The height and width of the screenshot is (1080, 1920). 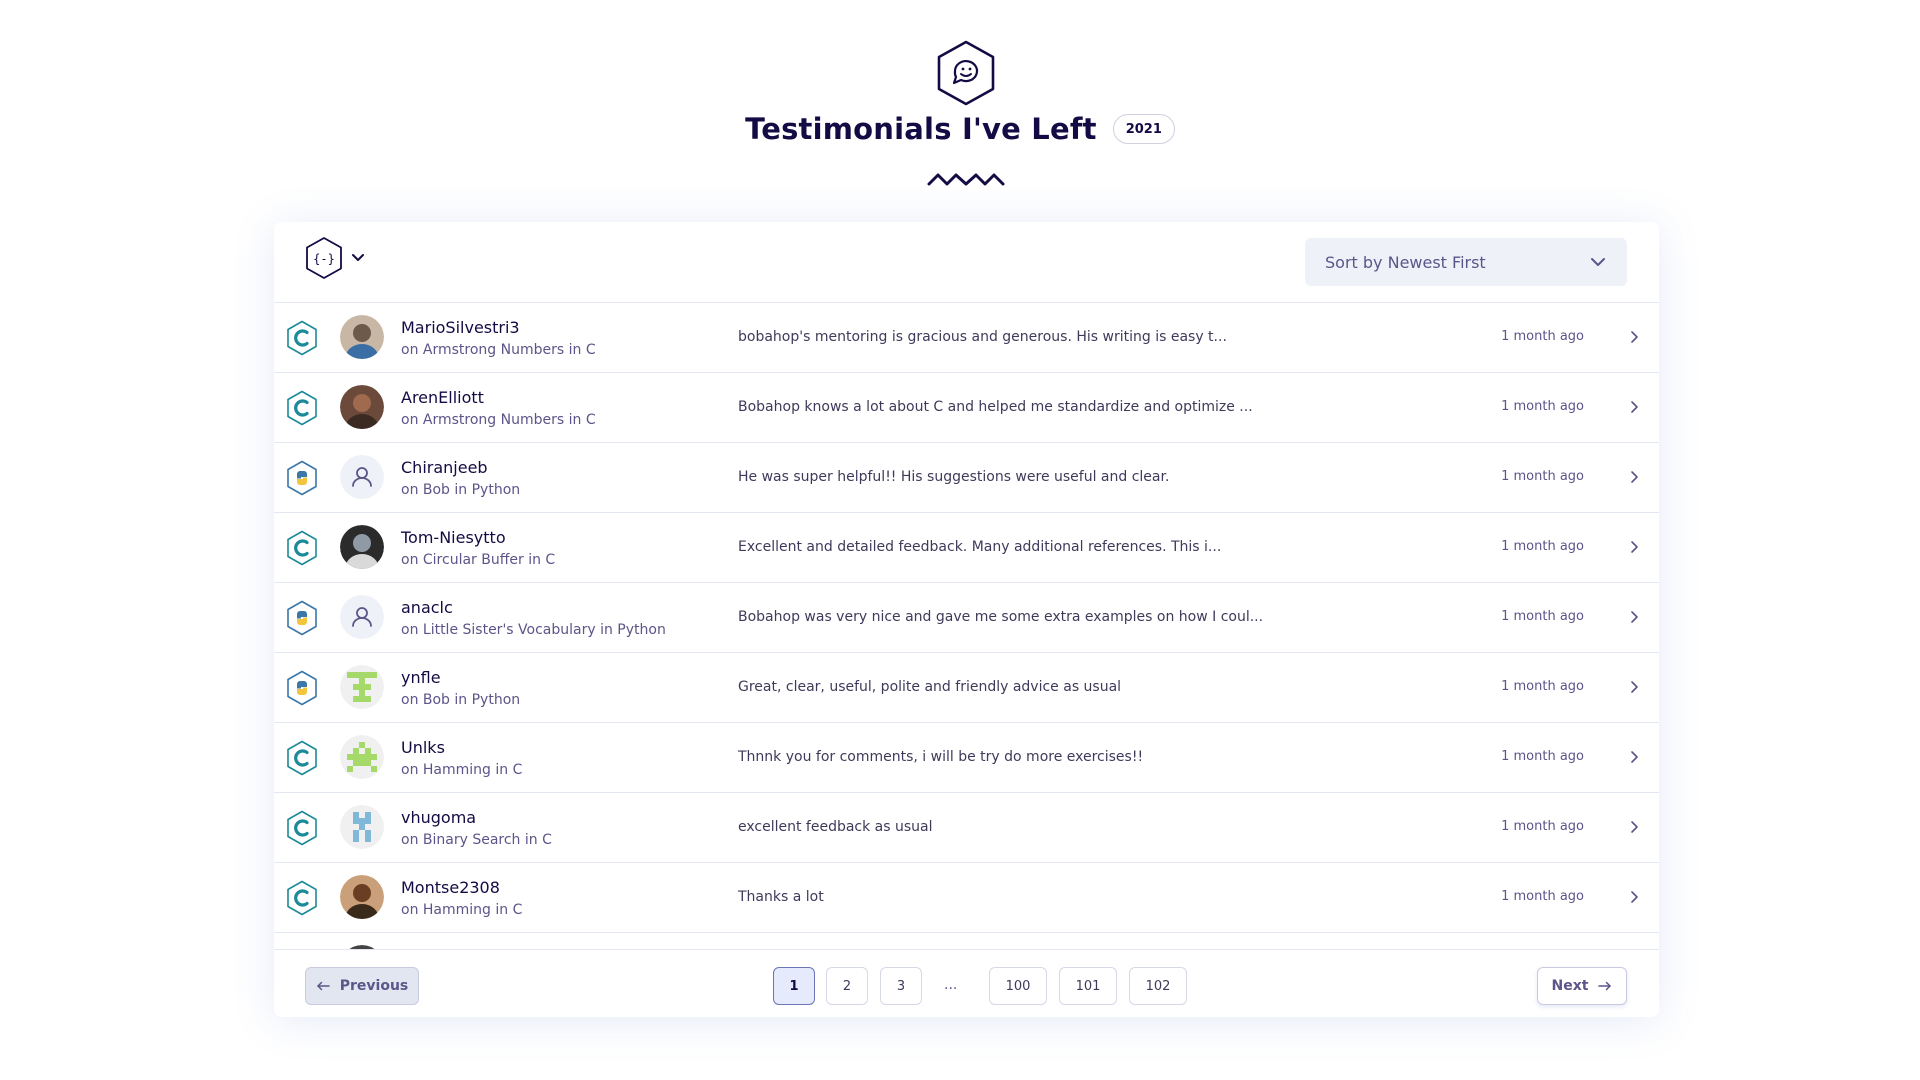 I want to click on student-name: Chiranjeeb, so click(x=444, y=467).